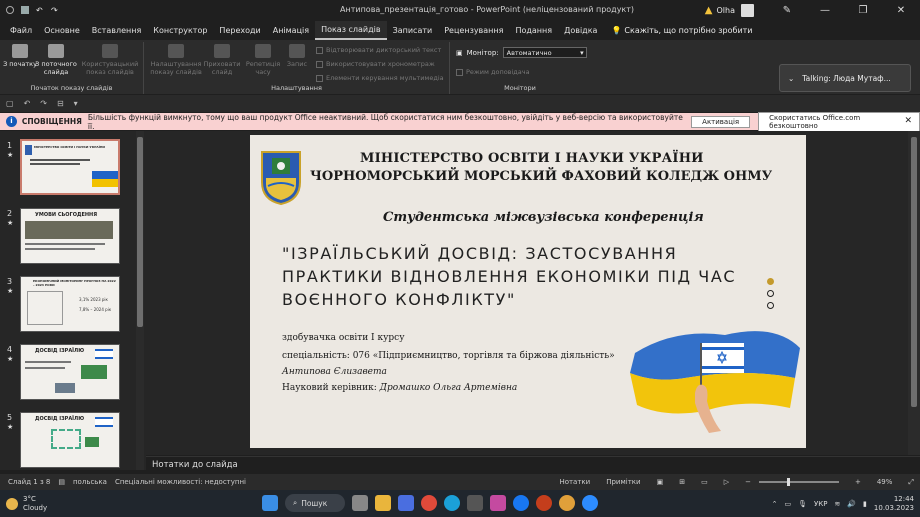 Image resolution: width=920 pixels, height=517 pixels. What do you see at coordinates (787, 10) in the screenshot?
I see `pen-icon: ✎` at bounding box center [787, 10].